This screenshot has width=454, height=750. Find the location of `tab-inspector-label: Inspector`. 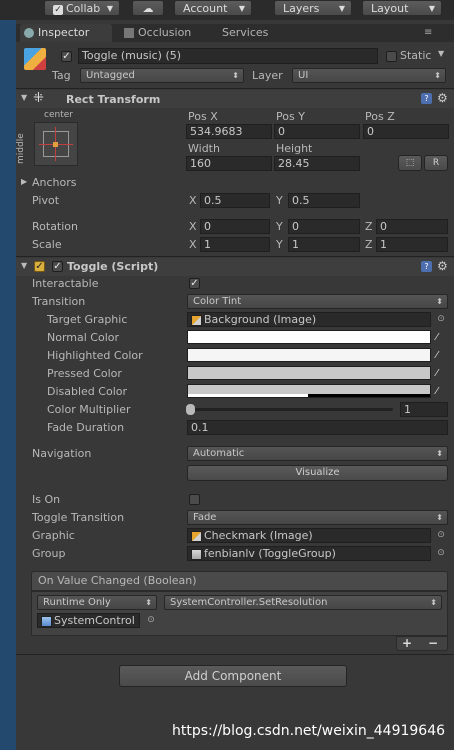

tab-inspector-label: Inspector is located at coordinates (64, 32).